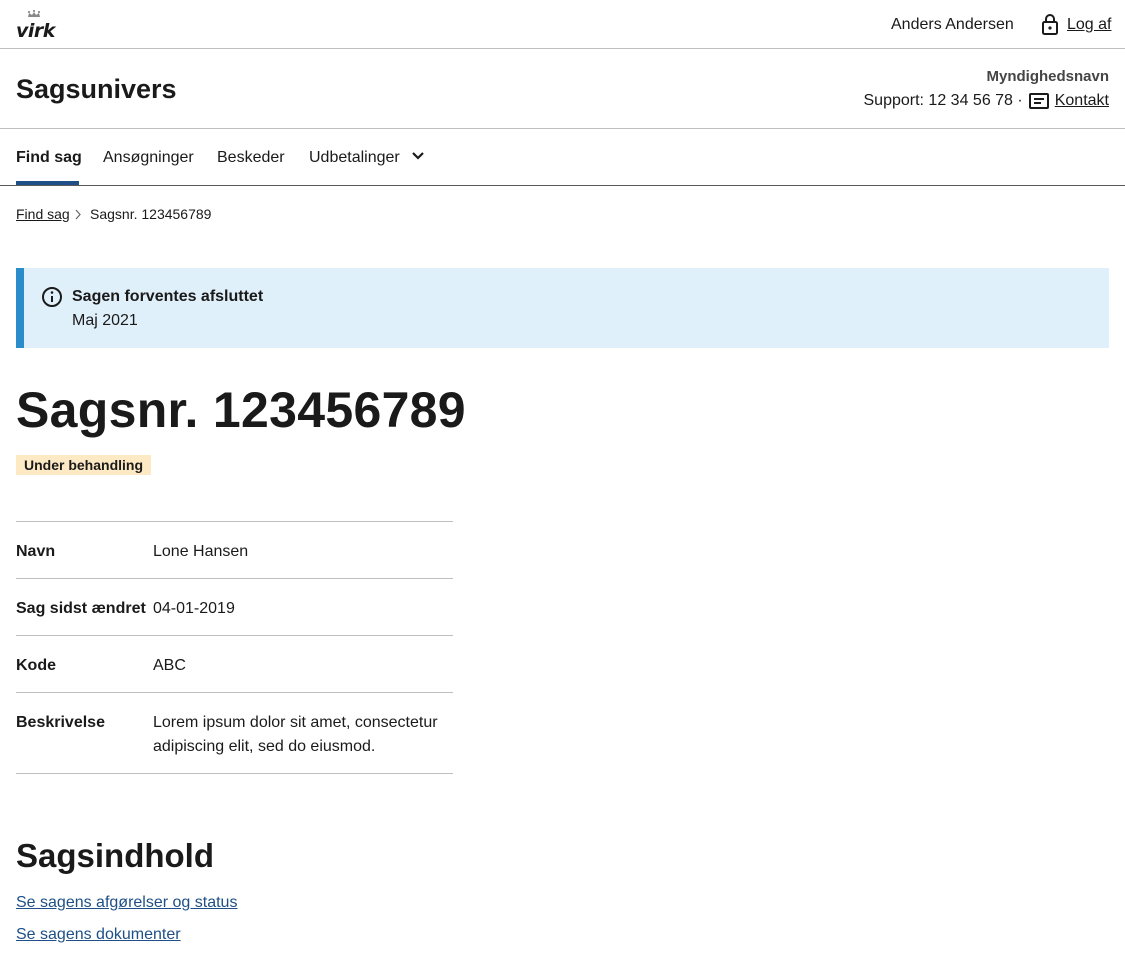 This screenshot has width=1125, height=961. Describe the element at coordinates (943, 100) in the screenshot. I see `support-text: Support: 12 34 56 78 ·` at that location.